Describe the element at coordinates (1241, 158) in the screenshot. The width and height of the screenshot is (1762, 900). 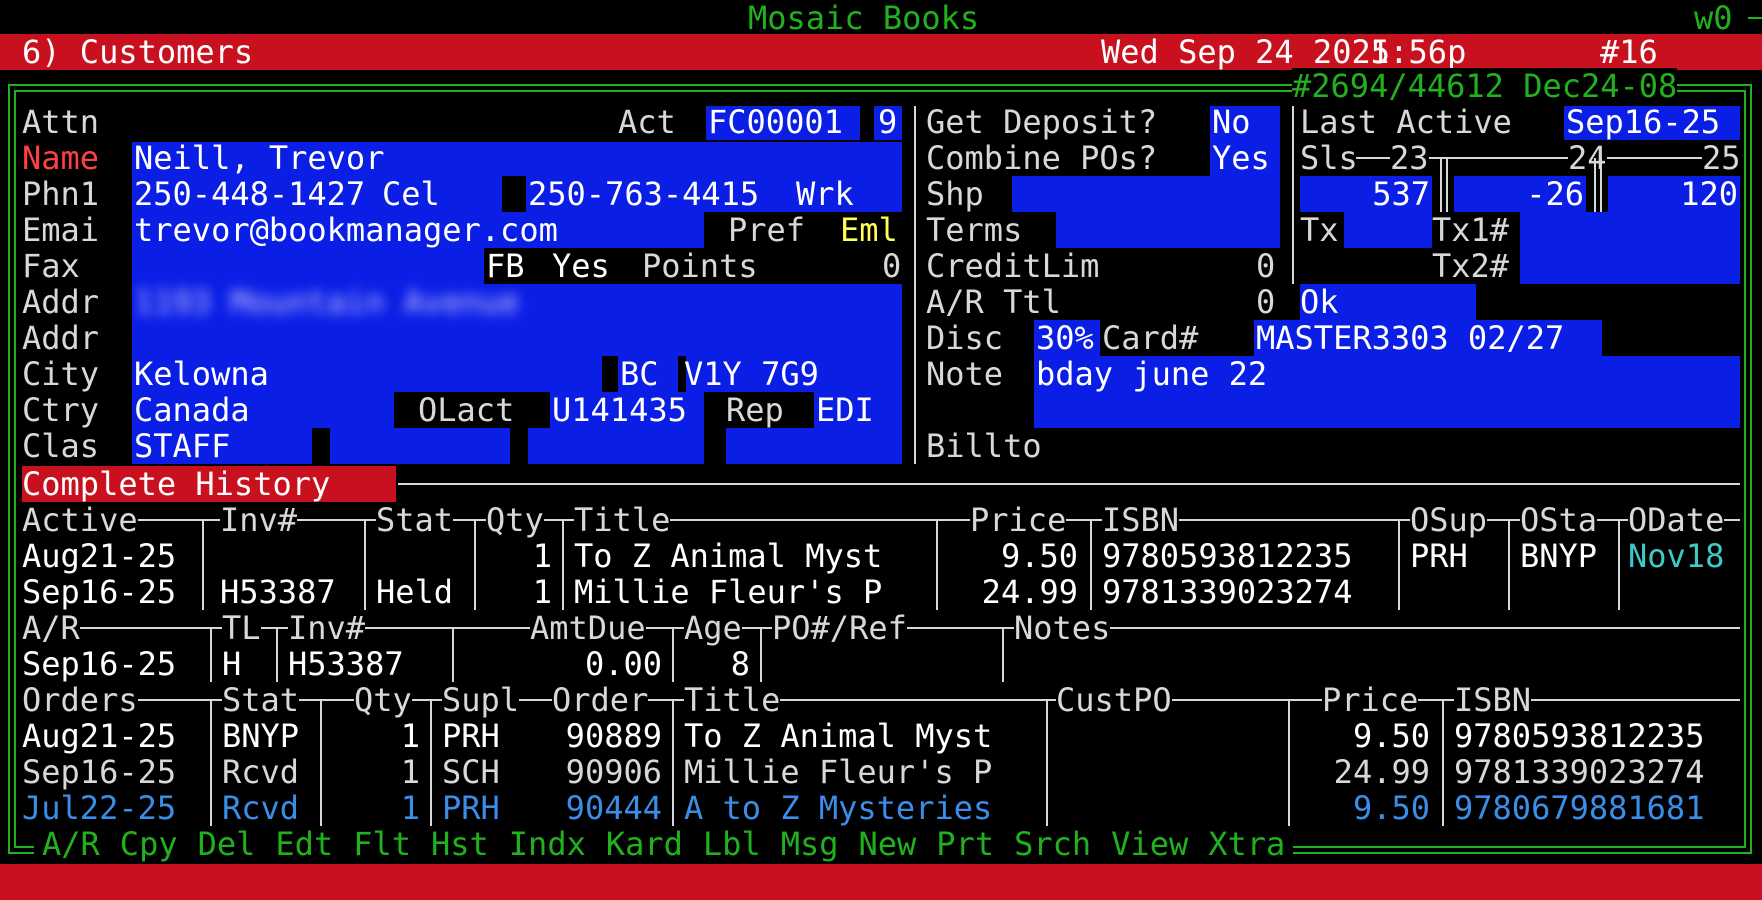
I see `combine-value: Yes` at that location.